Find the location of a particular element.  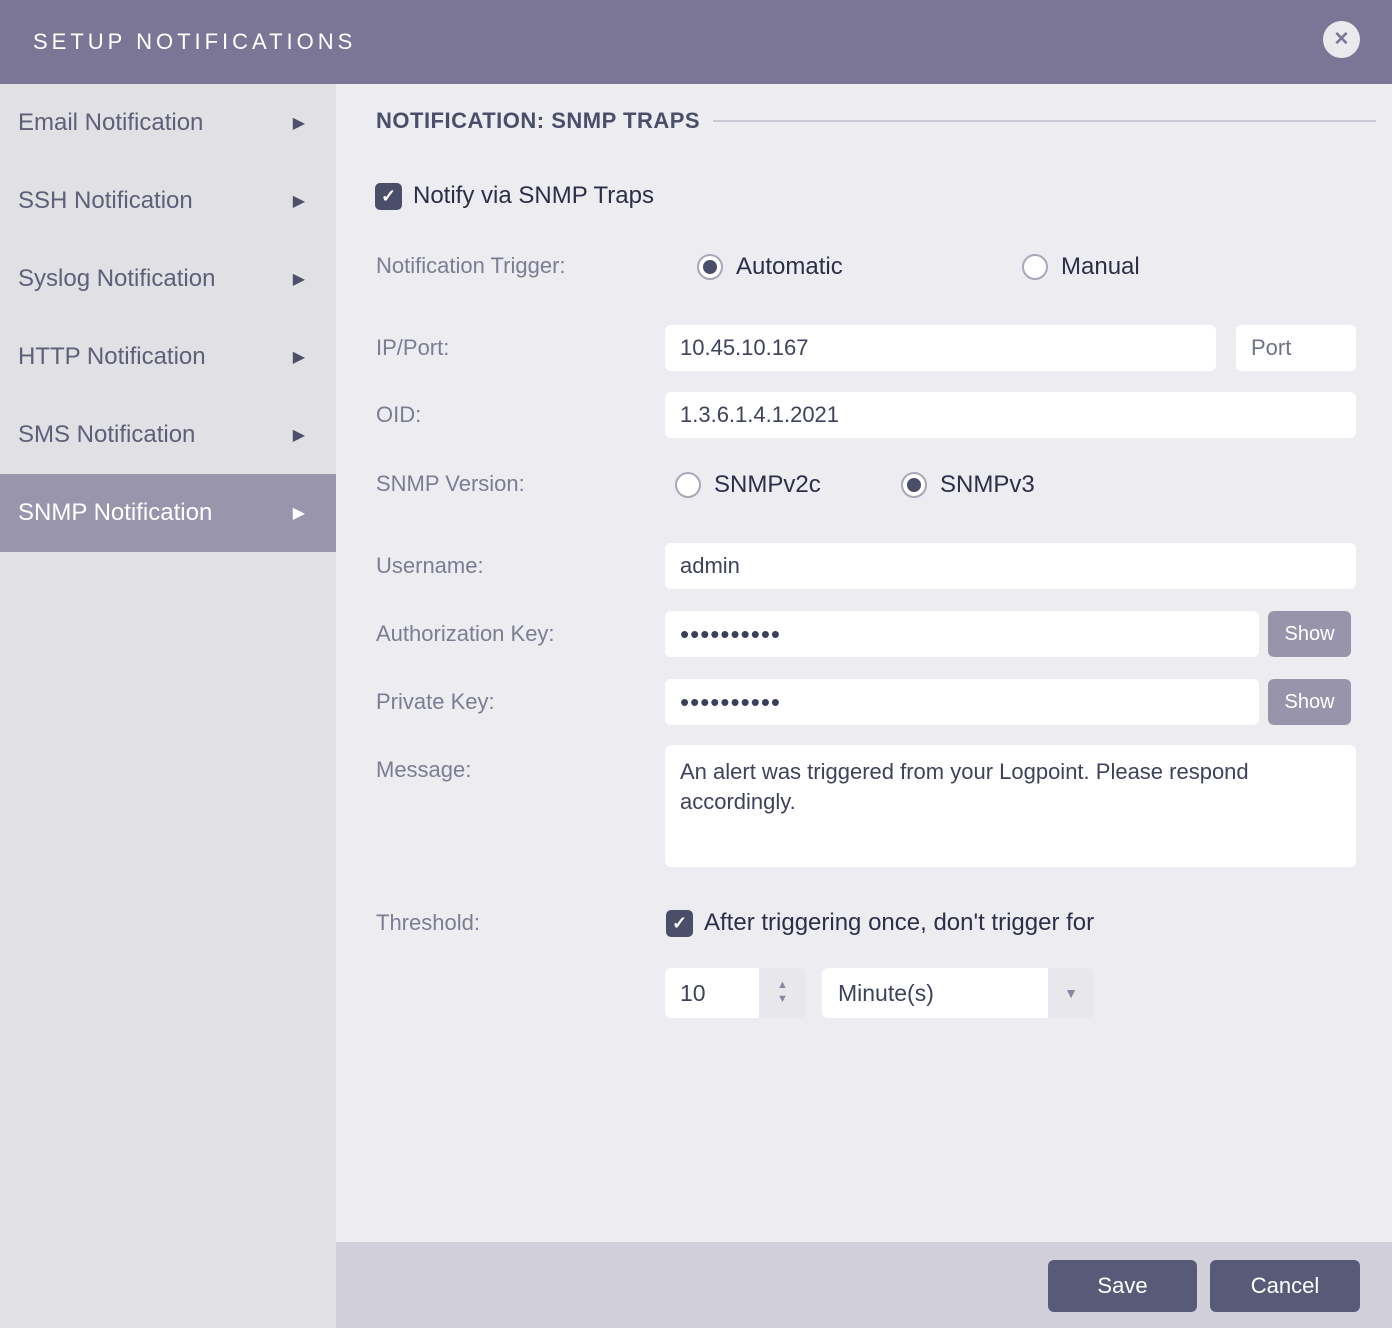

trigger-automatic-label: Automatic is located at coordinates (789, 266).